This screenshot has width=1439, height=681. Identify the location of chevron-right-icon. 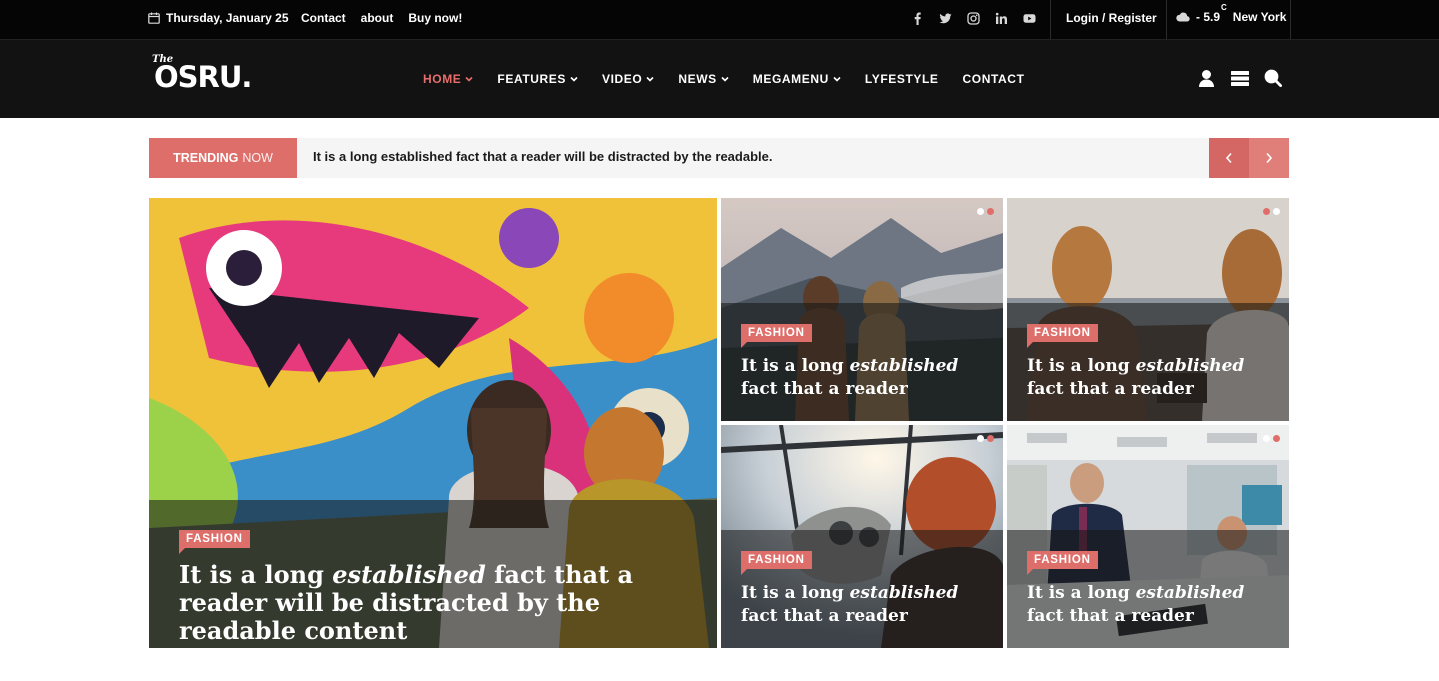
(1269, 158).